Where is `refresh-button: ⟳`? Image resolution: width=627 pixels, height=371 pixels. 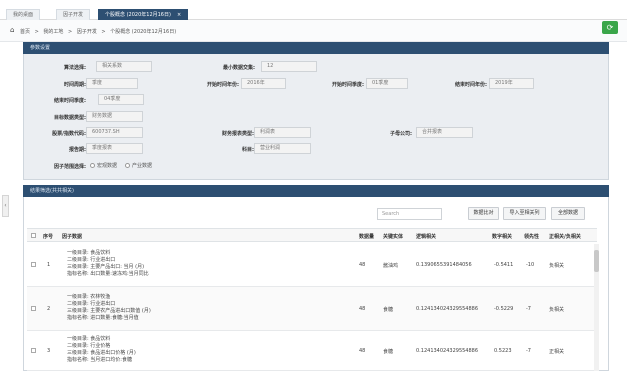 refresh-button: ⟳ is located at coordinates (610, 27).